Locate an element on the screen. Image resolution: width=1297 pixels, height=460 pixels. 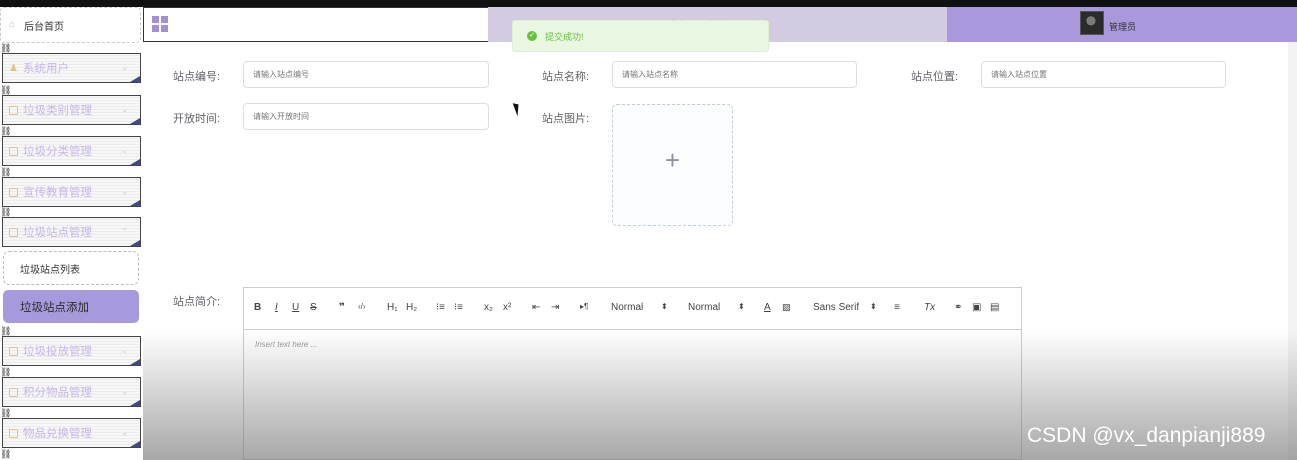
sidebar-item-station-management: 垃圾站点管理 ⌃ is located at coordinates (71, 232).